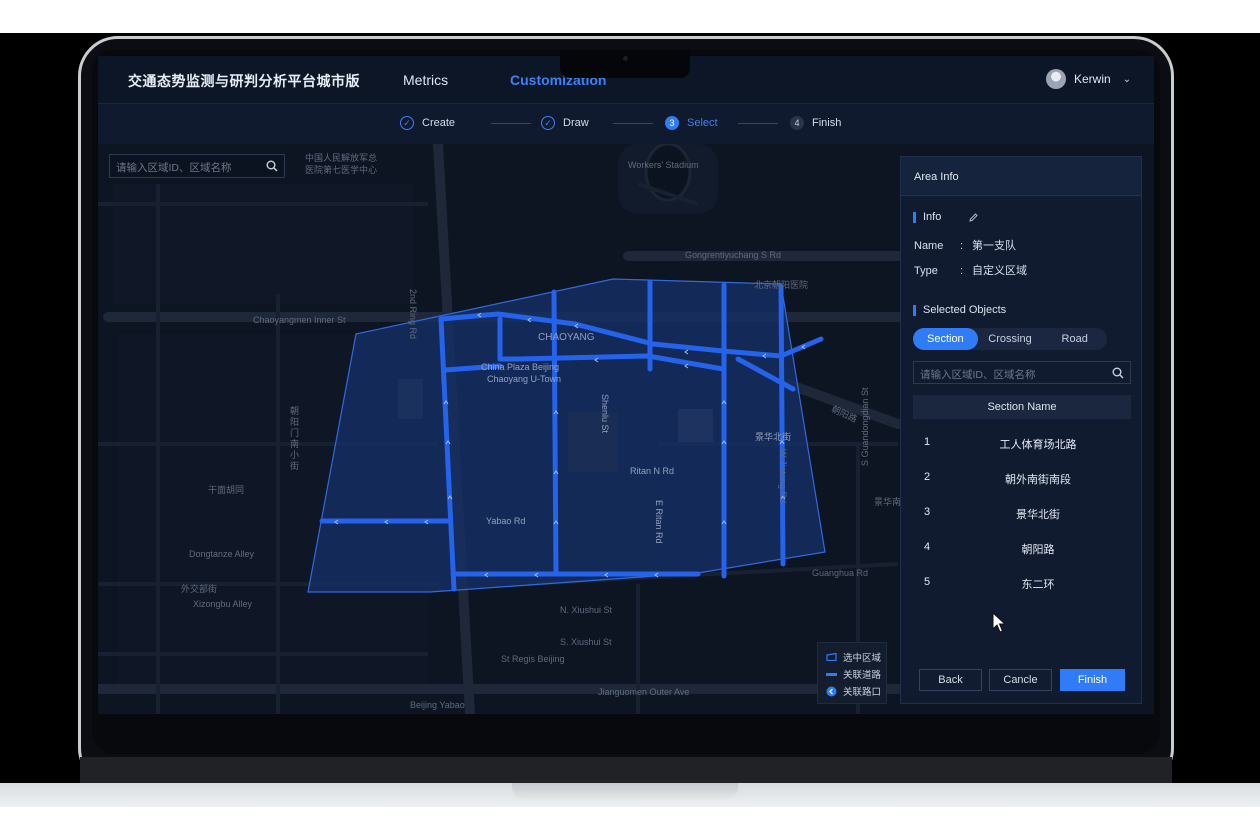 This screenshot has width=1260, height=840. What do you see at coordinates (524, 379) in the screenshot?
I see `map-label: Chaoyang U-Town` at bounding box center [524, 379].